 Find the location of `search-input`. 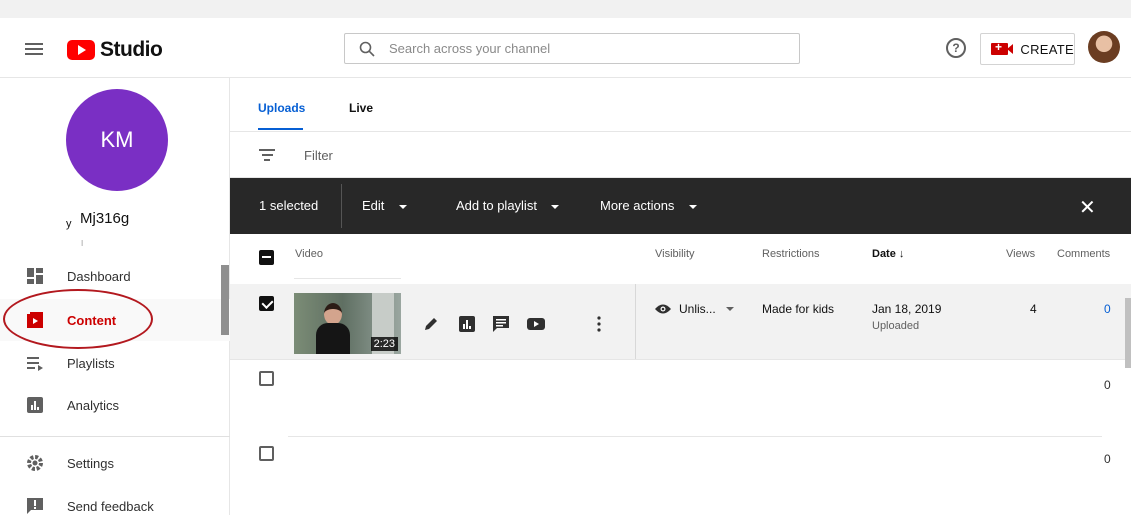

search-input is located at coordinates (579, 48).